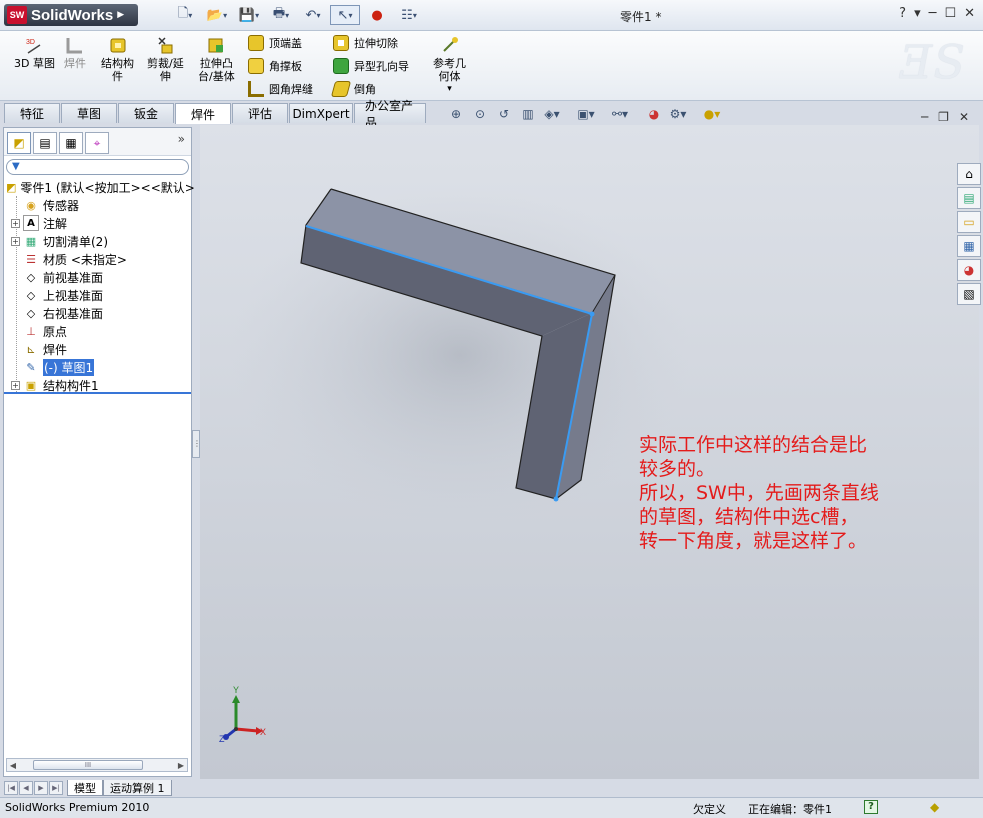 The height and width of the screenshot is (818, 983). Describe the element at coordinates (969, 174) in the screenshot. I see `solidworks-resources-tab: ⌂` at that location.